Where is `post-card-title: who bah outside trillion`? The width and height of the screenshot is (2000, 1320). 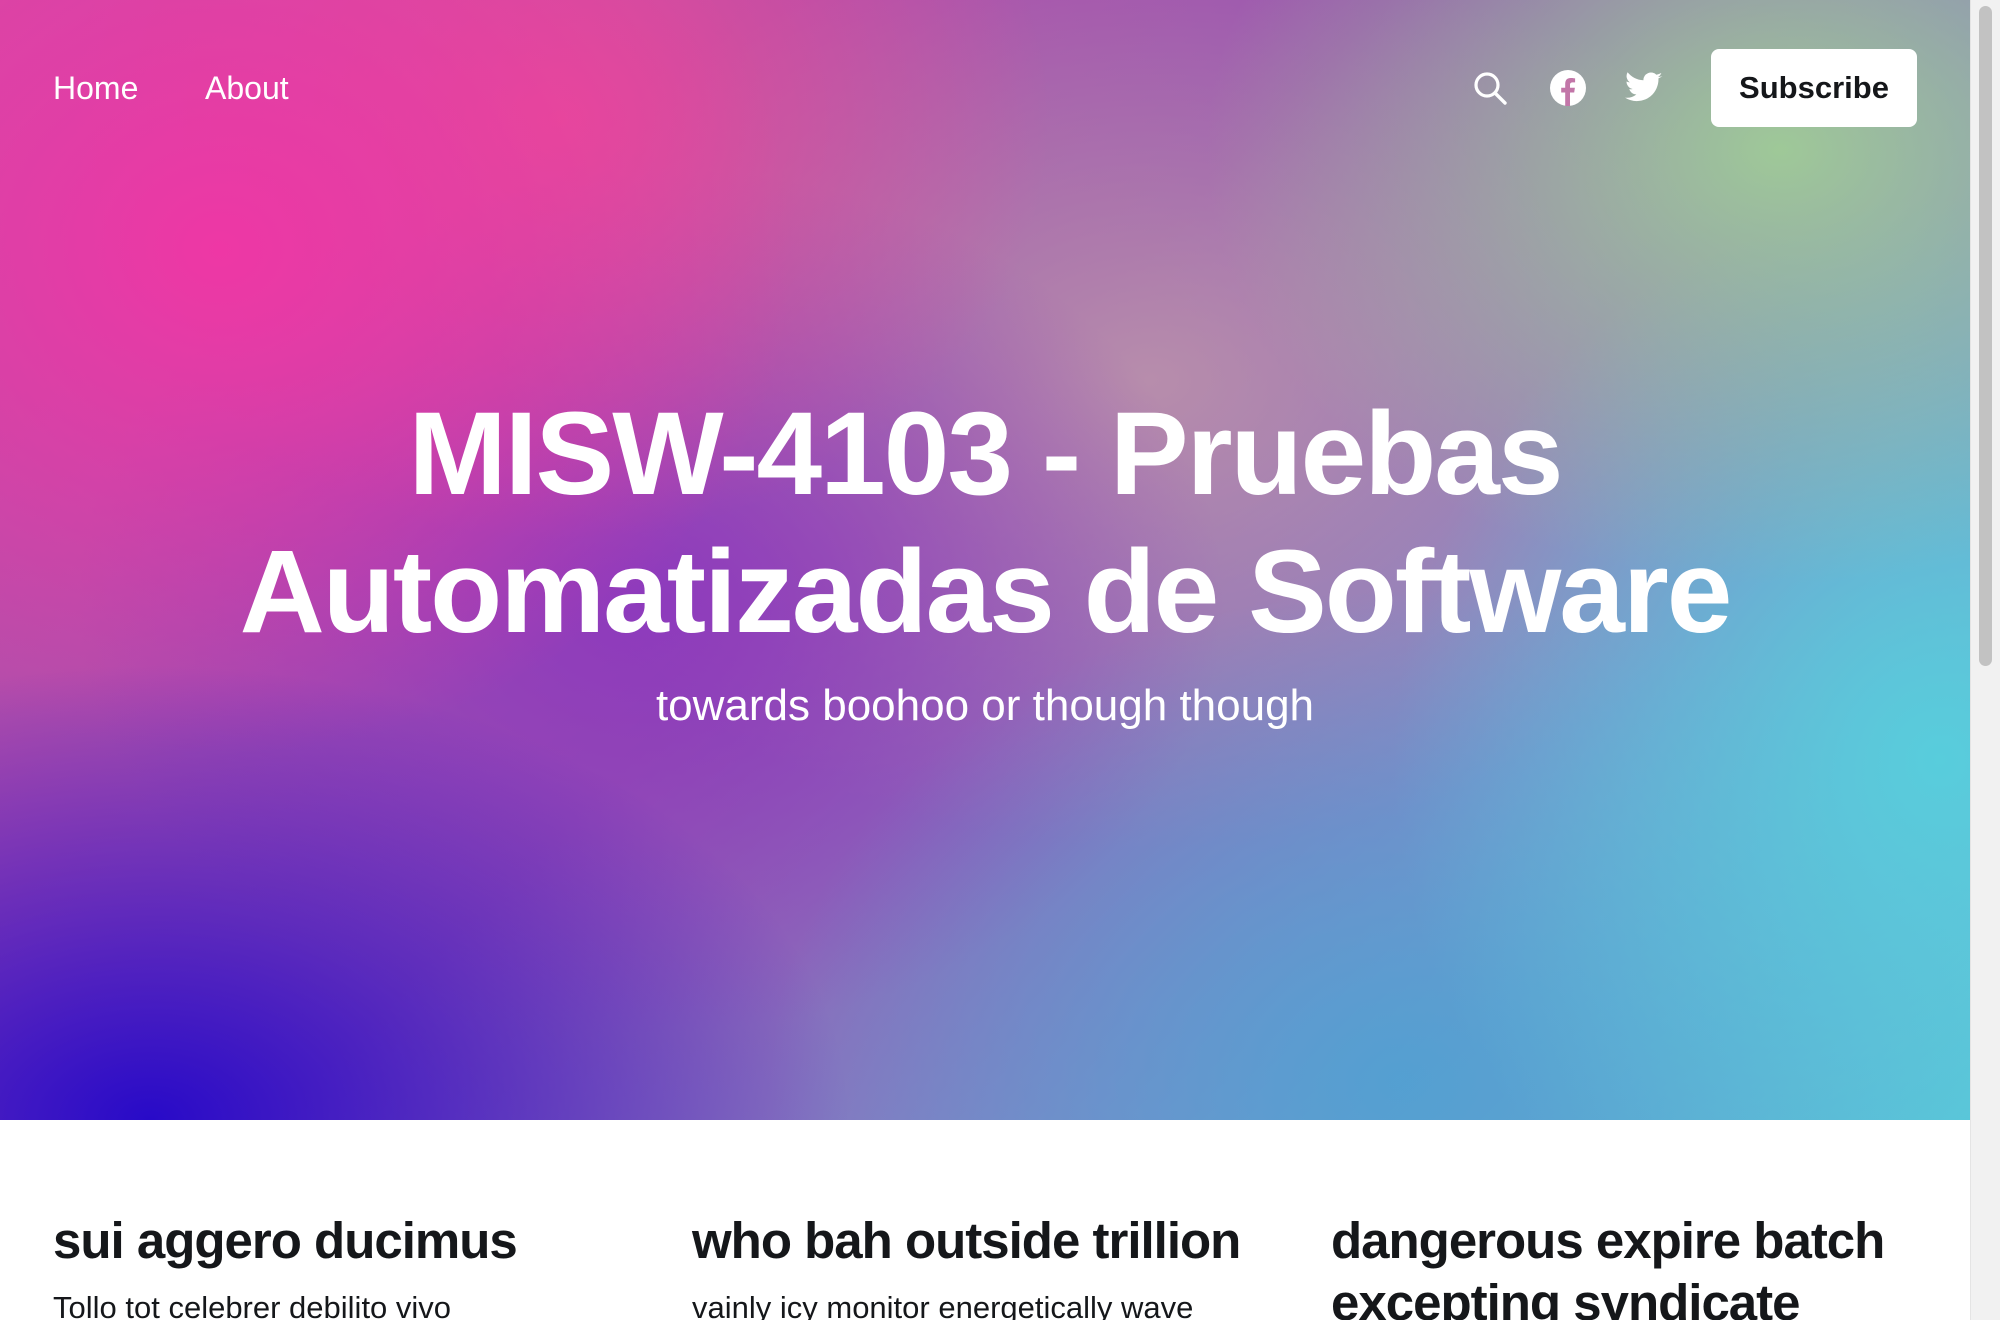 post-card-title: who bah outside trillion is located at coordinates (992, 1241).